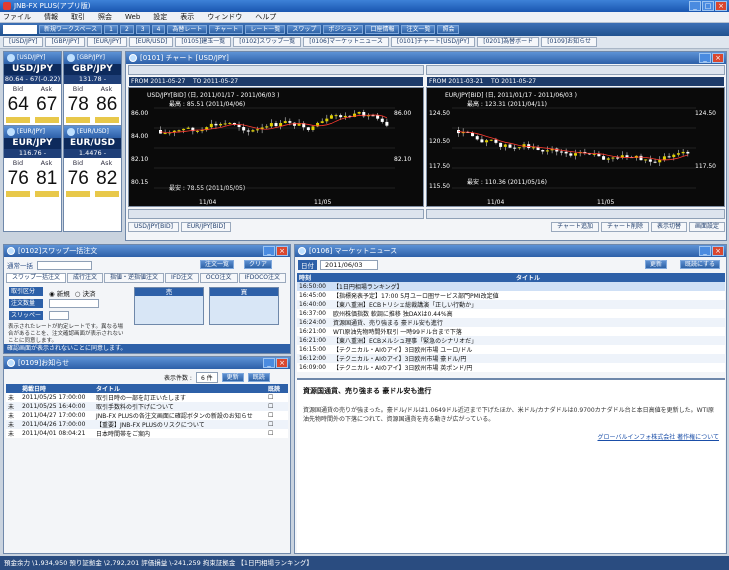 This screenshot has width=729, height=570. Describe the element at coordinates (46, 179) in the screenshot. I see `ask-price: 81` at that location.